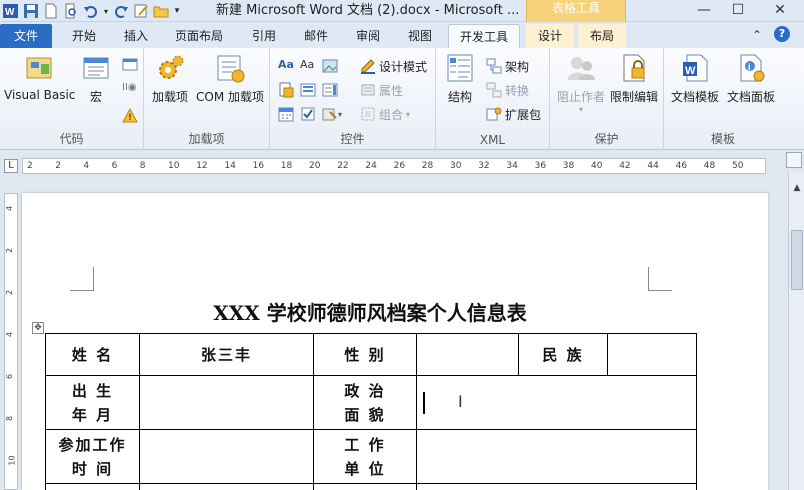 The width and height of the screenshot is (804, 490). I want to click on tab-view: 视图, so click(420, 36).